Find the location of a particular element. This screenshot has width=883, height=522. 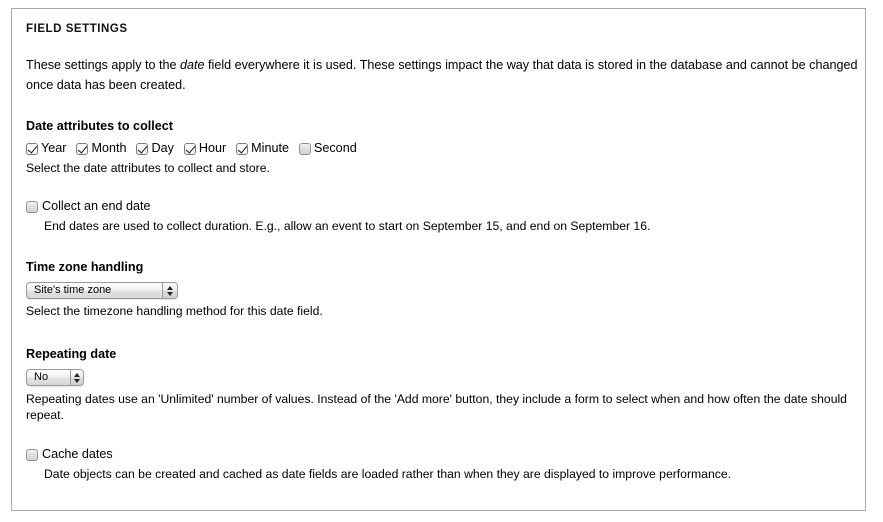

repeating-date-select-value: No is located at coordinates (41, 377).